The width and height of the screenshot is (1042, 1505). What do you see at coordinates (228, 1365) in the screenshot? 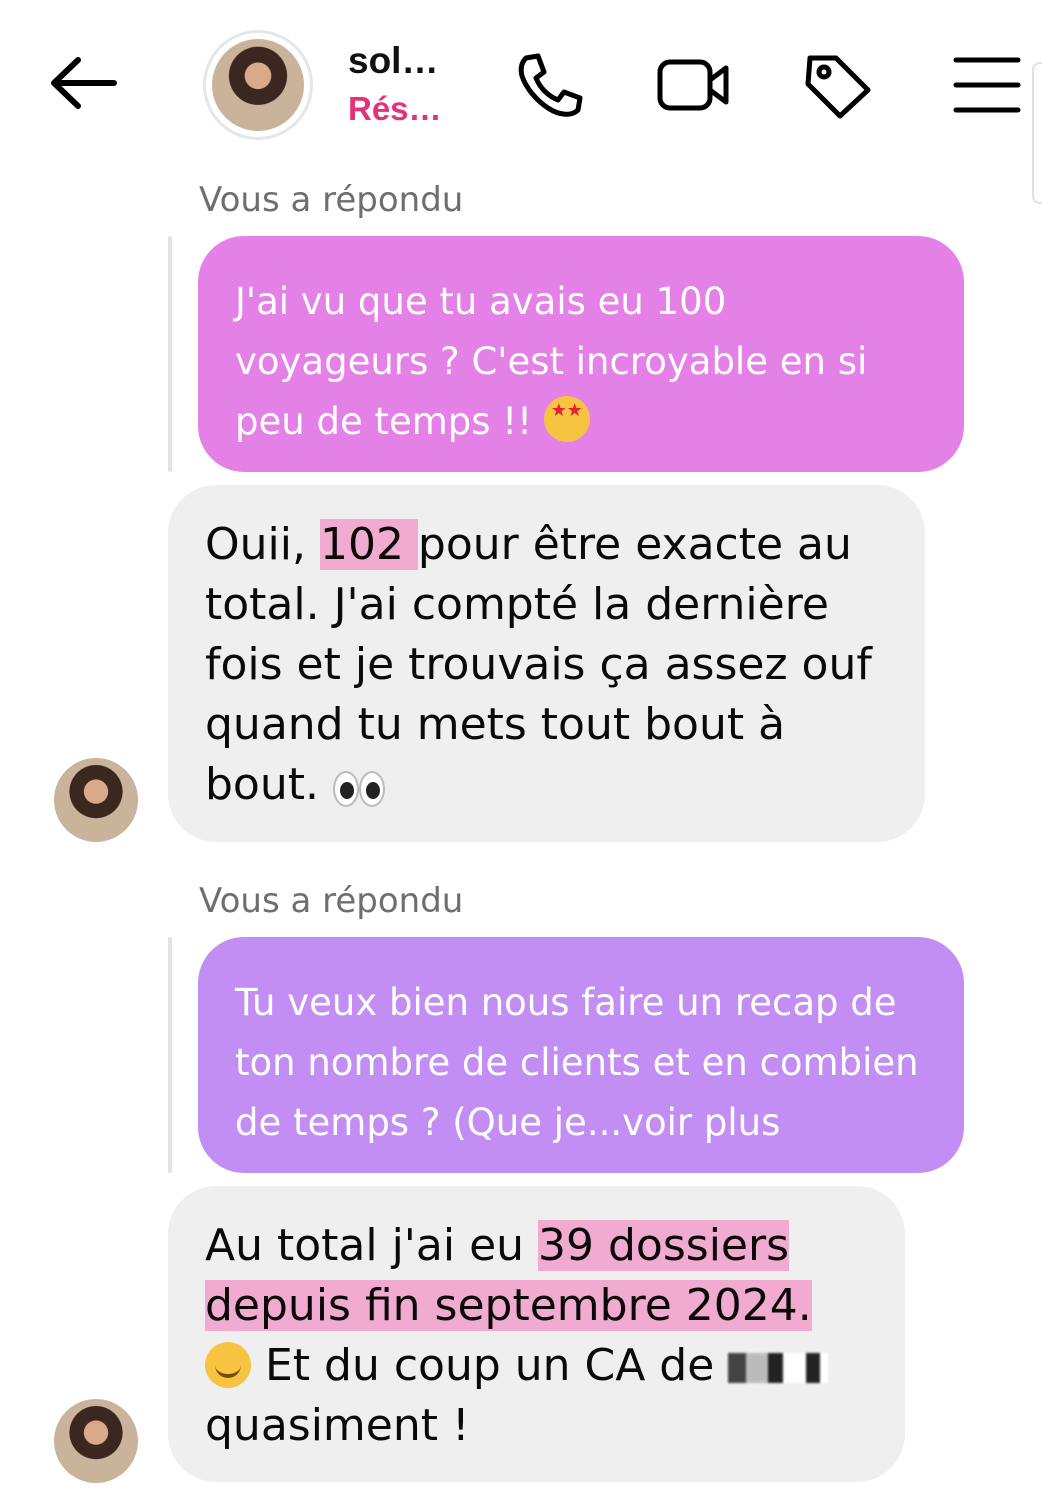
I see `smiling-emoji-icon` at bounding box center [228, 1365].